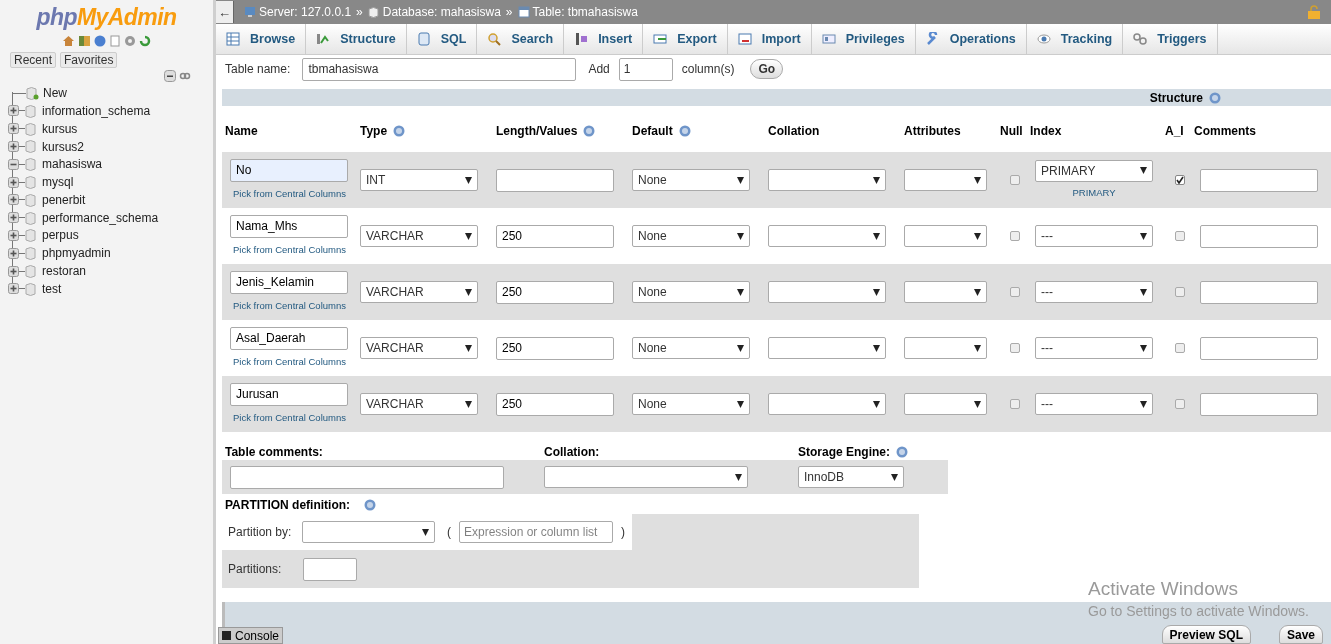 Image resolution: width=1331 pixels, height=644 pixels. I want to click on tab: Tracking, so click(1075, 39).